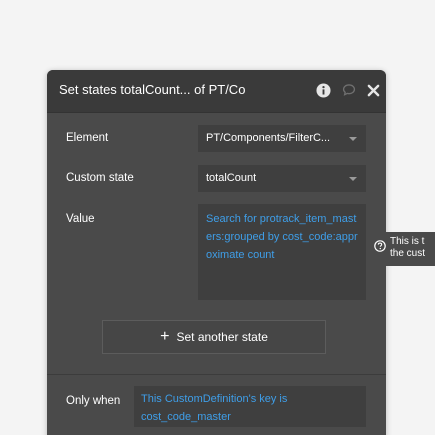 The image size is (435, 435). What do you see at coordinates (380, 246) in the screenshot?
I see `help-circle-icon` at bounding box center [380, 246].